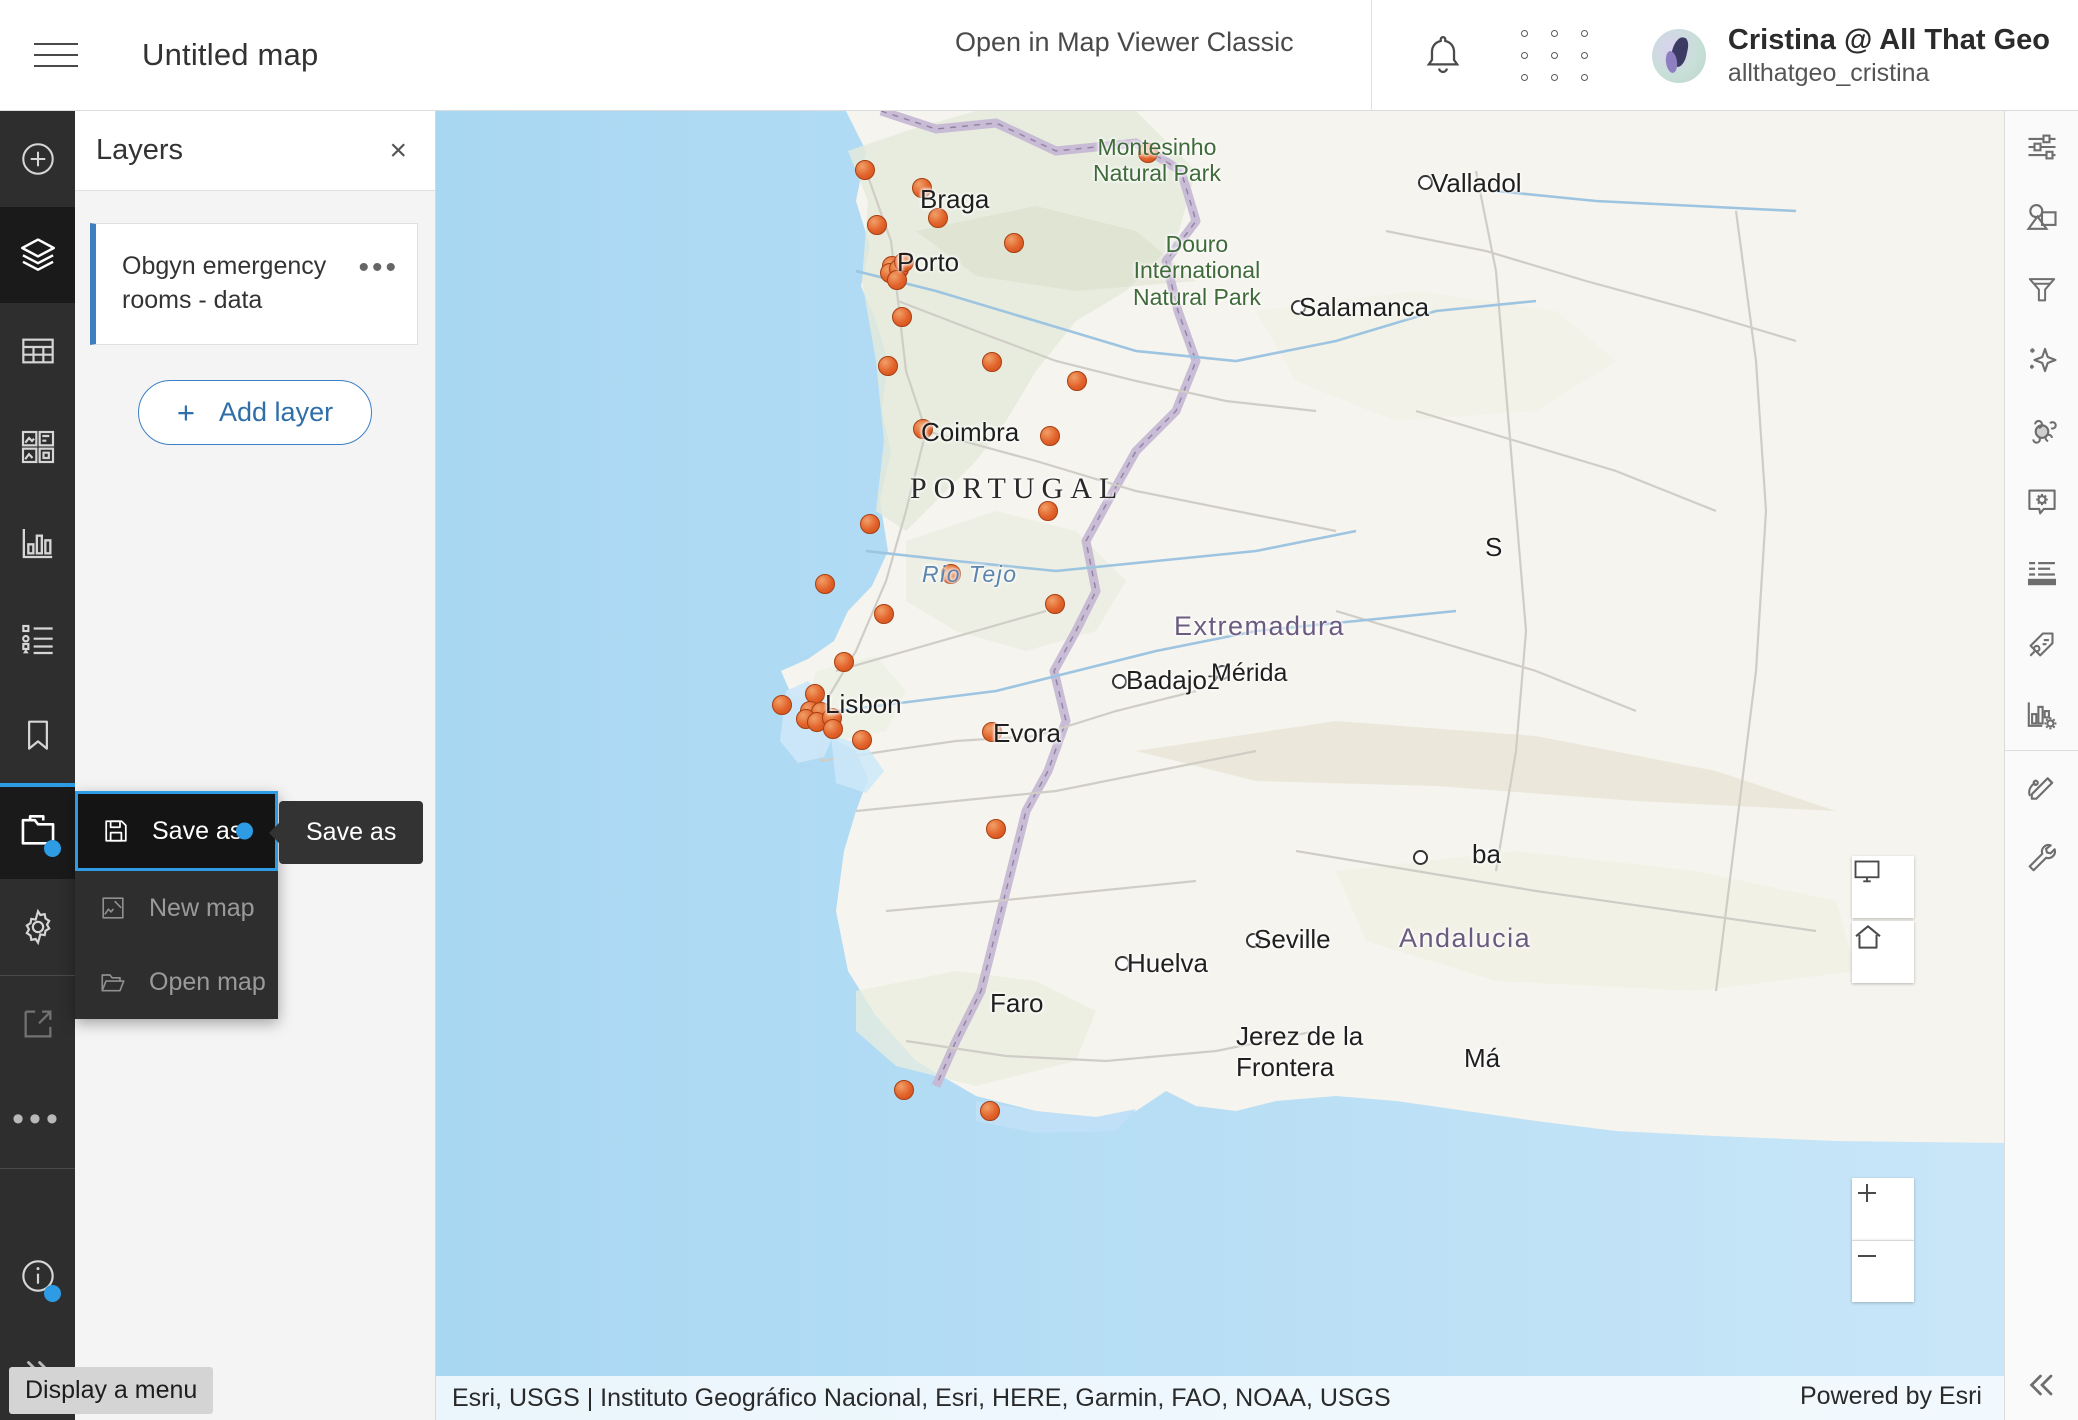 The height and width of the screenshot is (1420, 2078). I want to click on powered-by-esri: Powered by Esri, so click(1890, 1396).